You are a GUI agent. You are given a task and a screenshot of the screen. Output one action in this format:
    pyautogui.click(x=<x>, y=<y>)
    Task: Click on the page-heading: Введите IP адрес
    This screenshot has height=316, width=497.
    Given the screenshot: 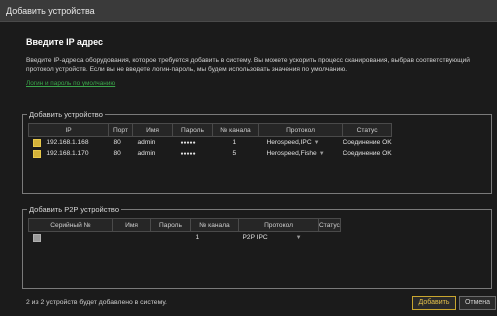 What is the action you would take?
    pyautogui.click(x=65, y=42)
    